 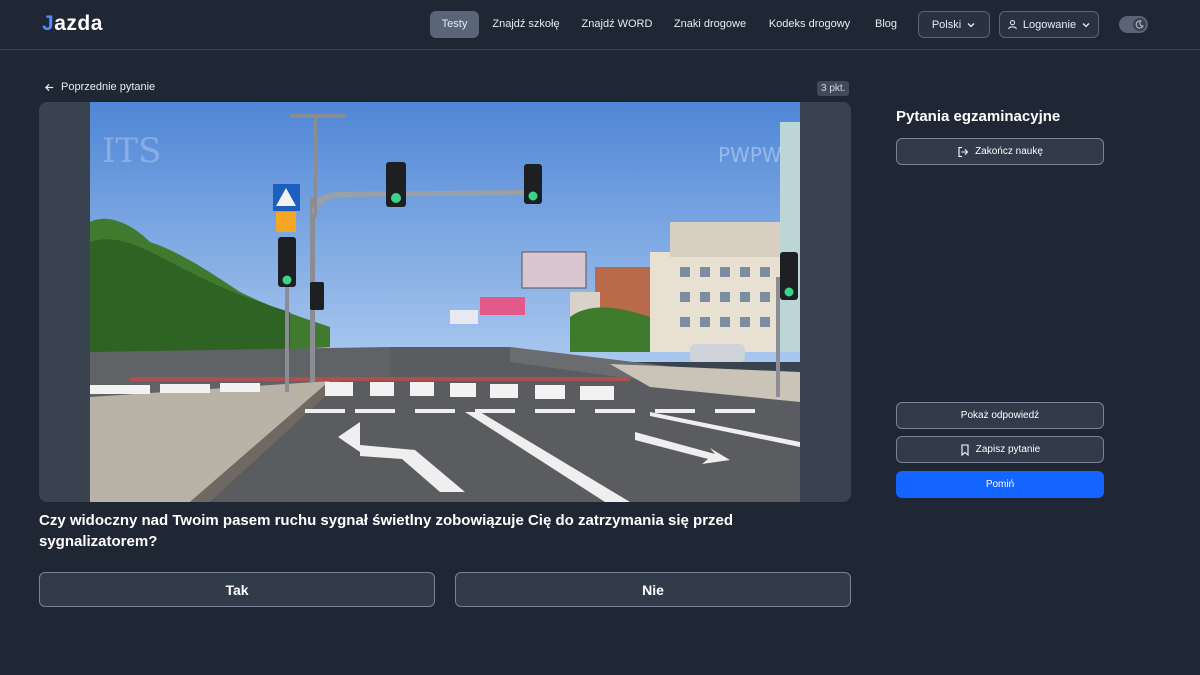 What do you see at coordinates (886, 24) in the screenshot?
I see `nav-blog: Blog` at bounding box center [886, 24].